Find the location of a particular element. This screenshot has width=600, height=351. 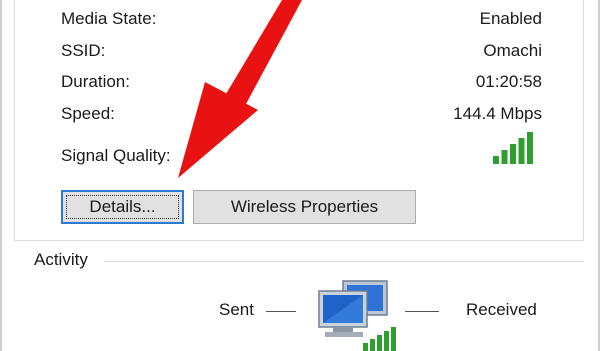

connection-group-border-right is located at coordinates (583, 120).